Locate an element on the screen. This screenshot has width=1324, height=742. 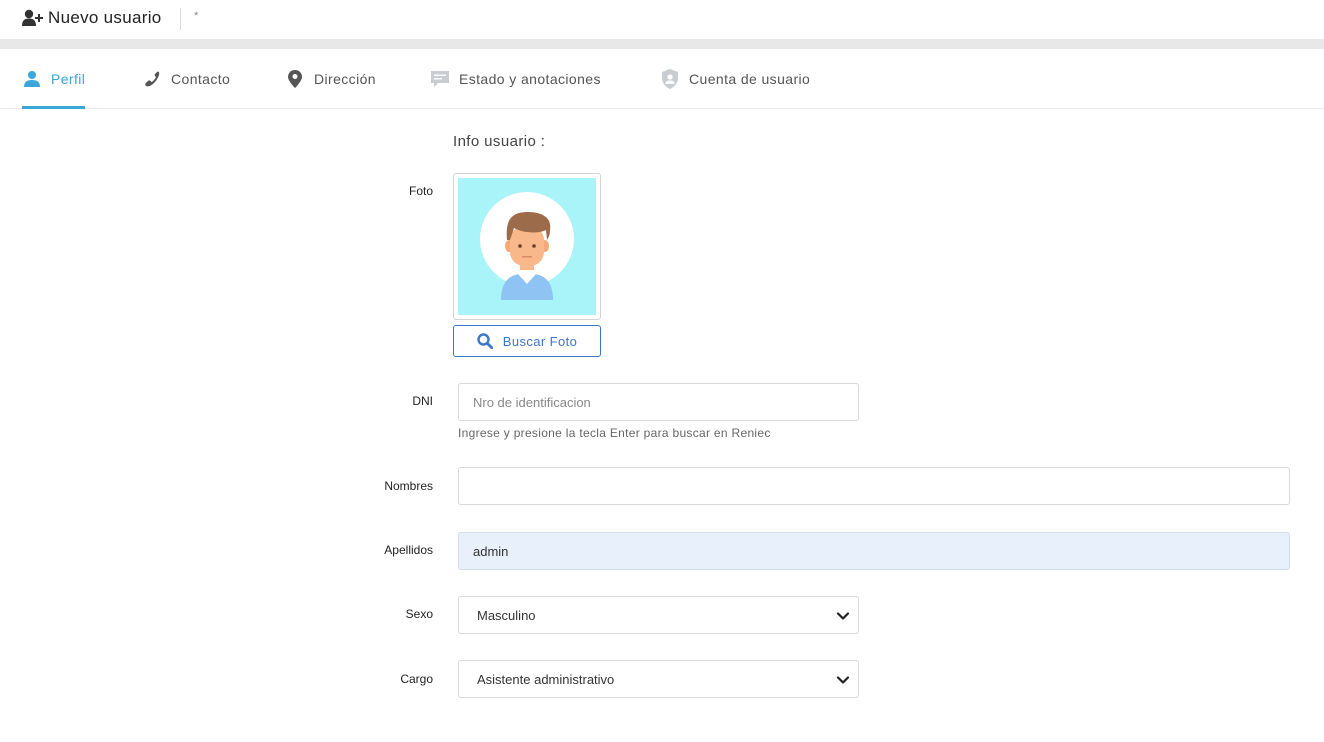
user-icon is located at coordinates (32, 79).